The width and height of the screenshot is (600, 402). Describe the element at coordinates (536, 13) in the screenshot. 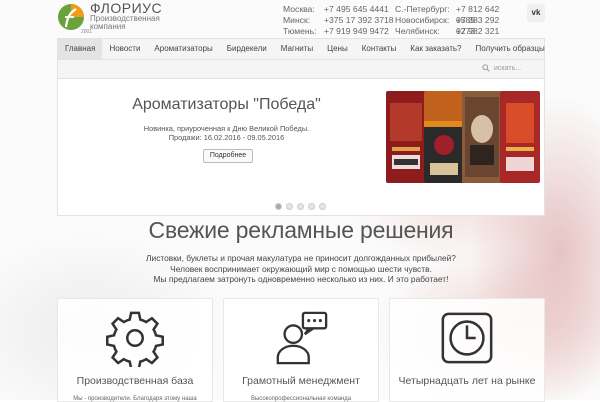

I see `vk-icon: vk` at that location.